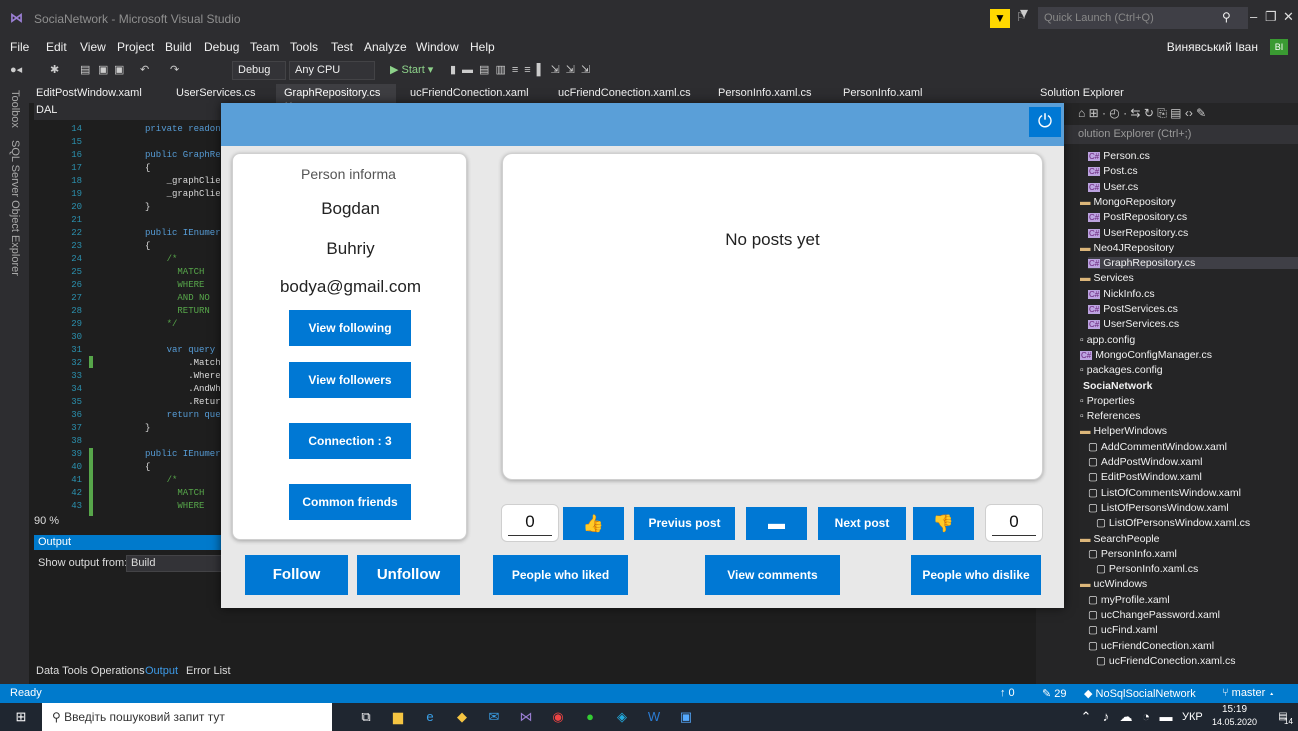 This screenshot has width=1298, height=731. I want to click on solution-item: ▬ HelperWindows, so click(1123, 431).